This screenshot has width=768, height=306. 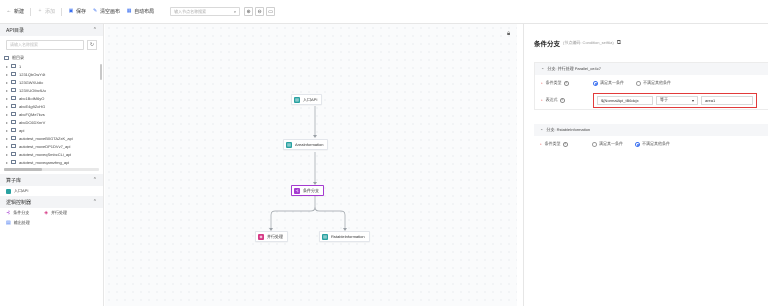 What do you see at coordinates (140, 12) in the screenshot?
I see `auto-layout-button: ▦ 自动布局` at bounding box center [140, 12].